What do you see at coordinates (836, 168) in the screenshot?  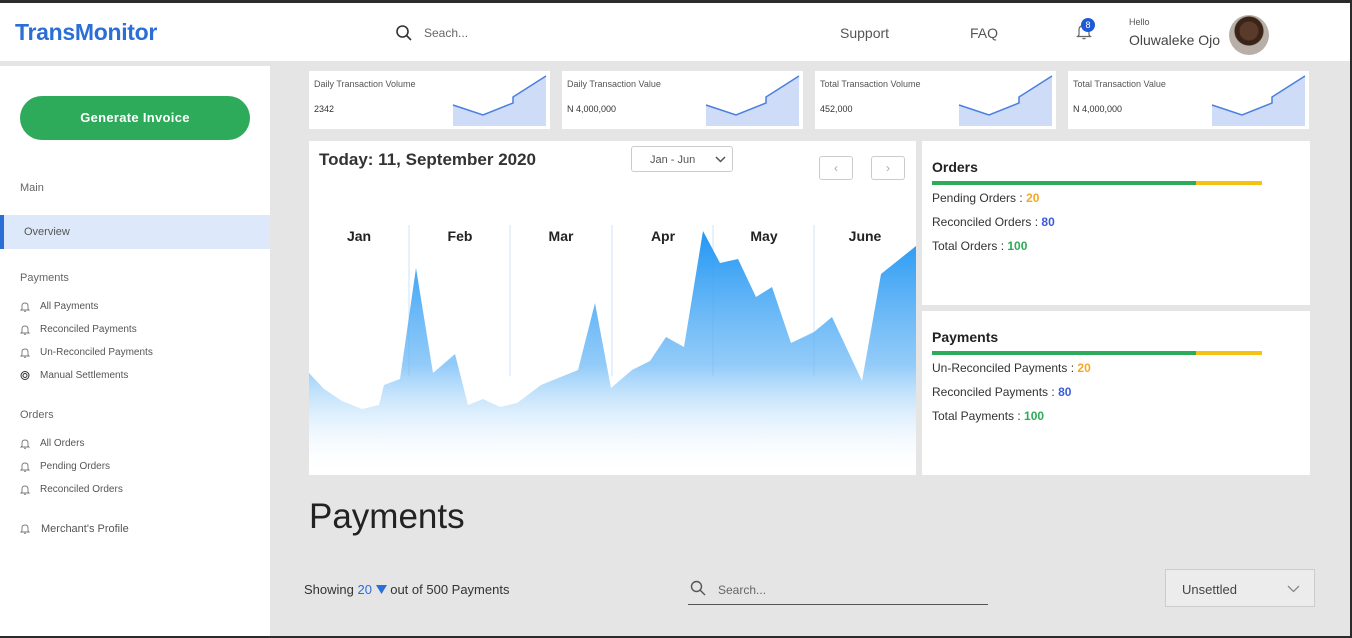 I see `prev-period-button: ‹` at bounding box center [836, 168].